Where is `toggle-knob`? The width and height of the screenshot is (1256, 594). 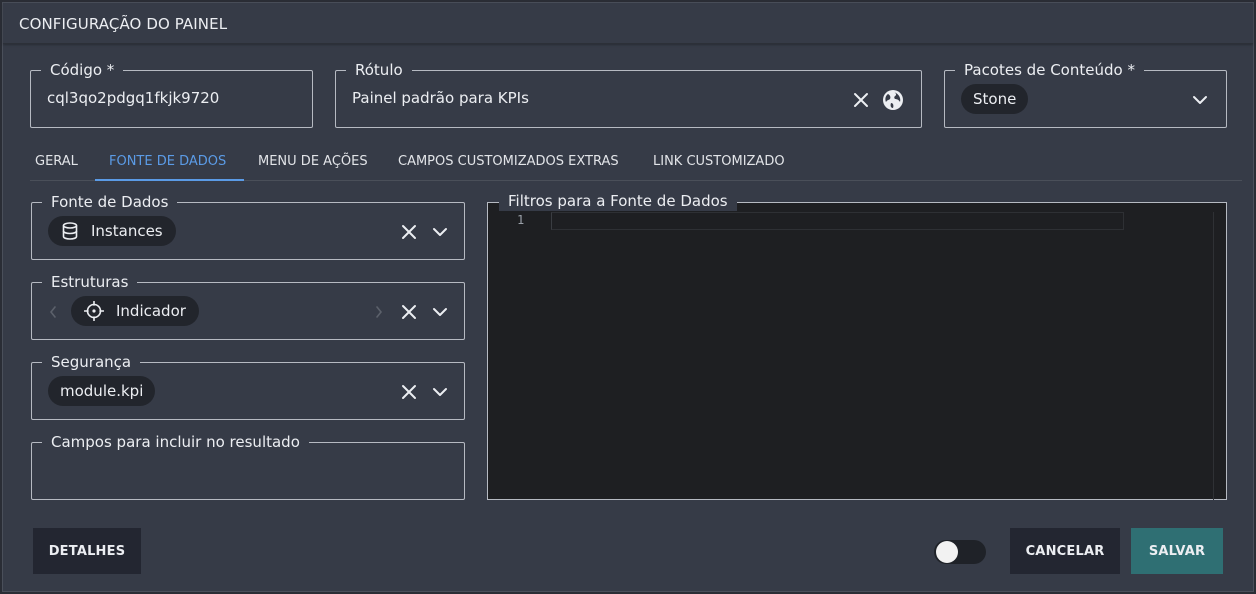 toggle-knob is located at coordinates (947, 552).